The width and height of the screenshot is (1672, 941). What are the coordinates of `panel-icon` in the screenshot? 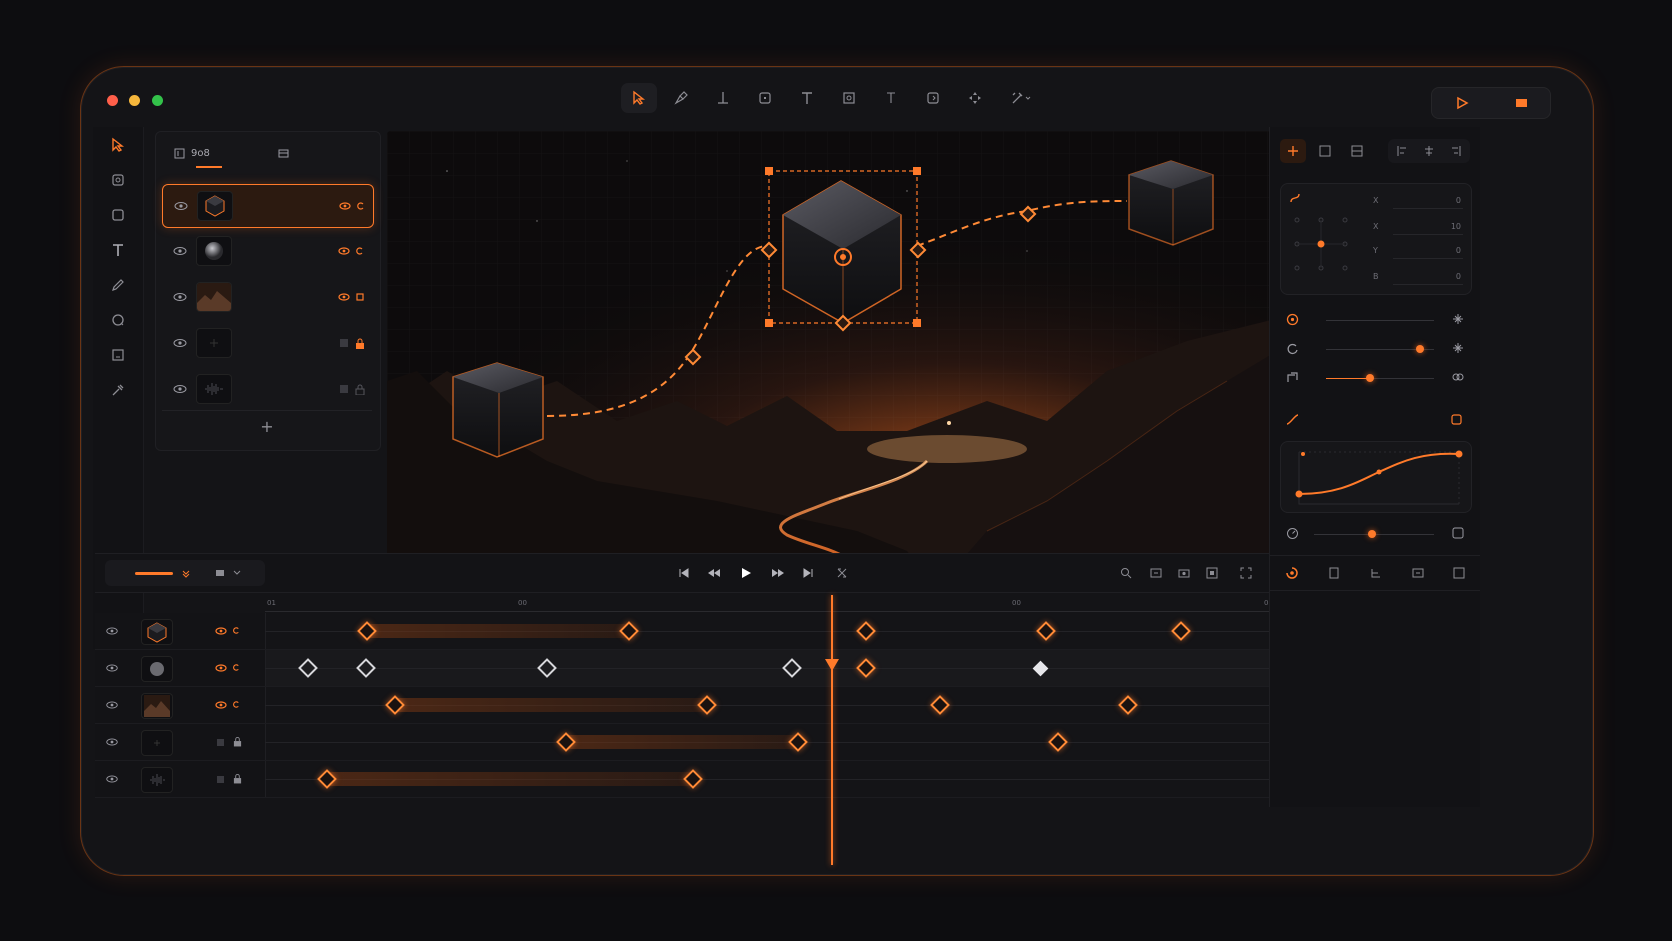 It's located at (1459, 573).